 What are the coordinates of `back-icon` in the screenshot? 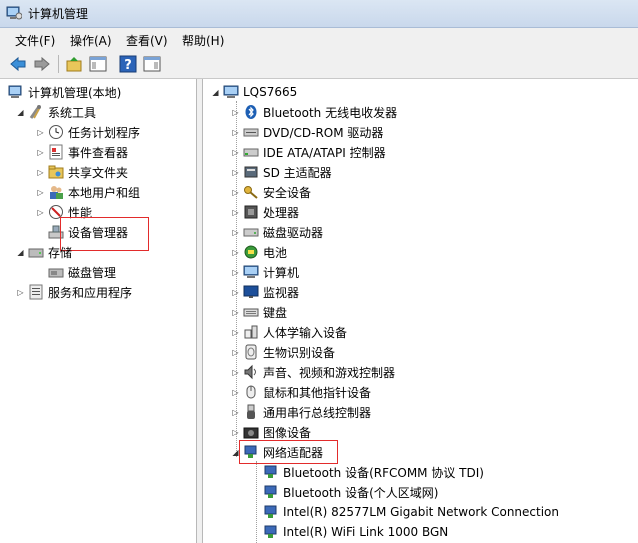 It's located at (18, 64).